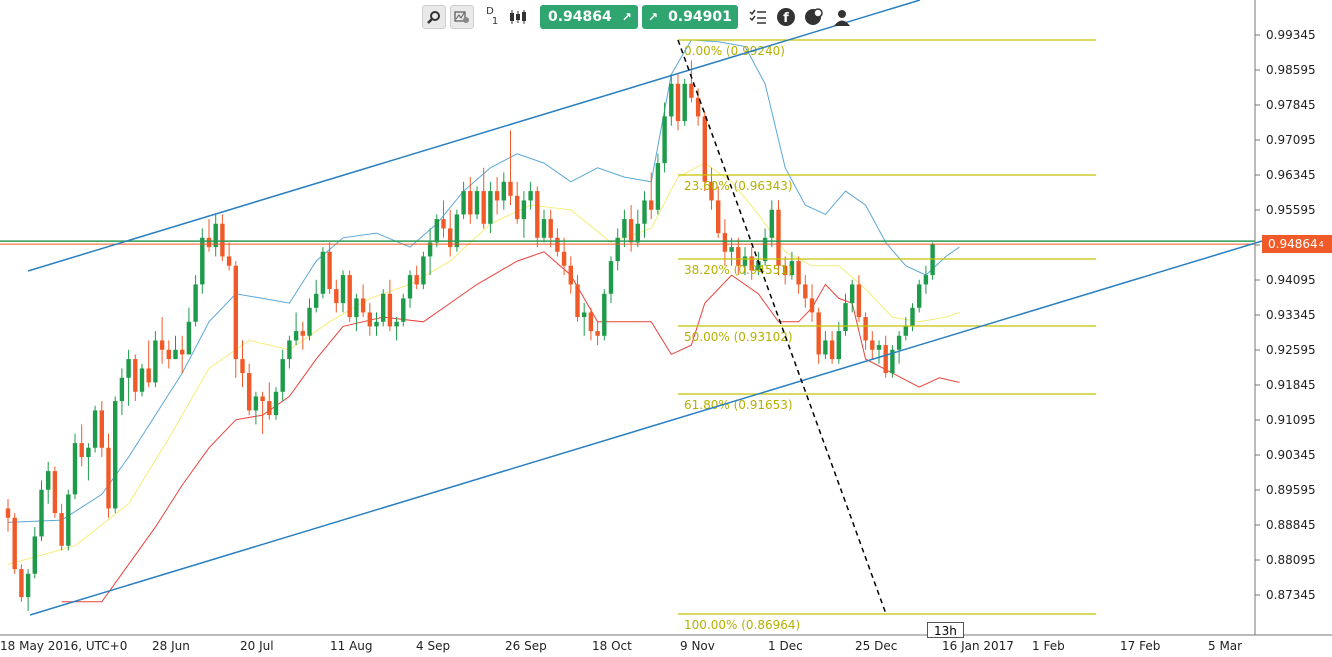  Describe the element at coordinates (842, 17) in the screenshot. I see `trader-icon` at that location.